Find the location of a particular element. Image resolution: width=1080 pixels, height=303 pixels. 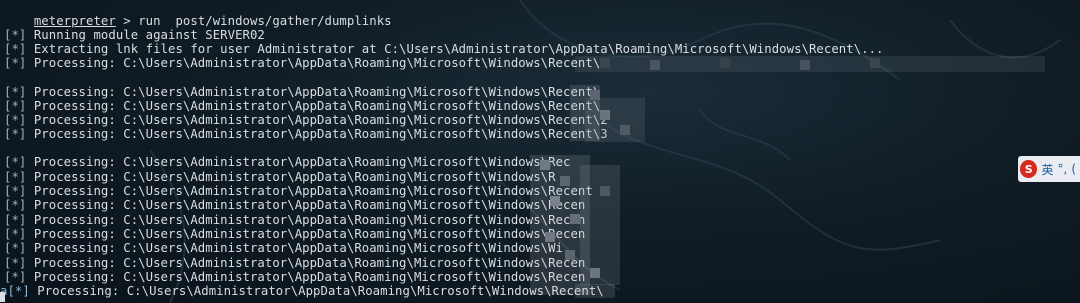

ime-extra-icon: ( is located at coordinates (1073, 169).